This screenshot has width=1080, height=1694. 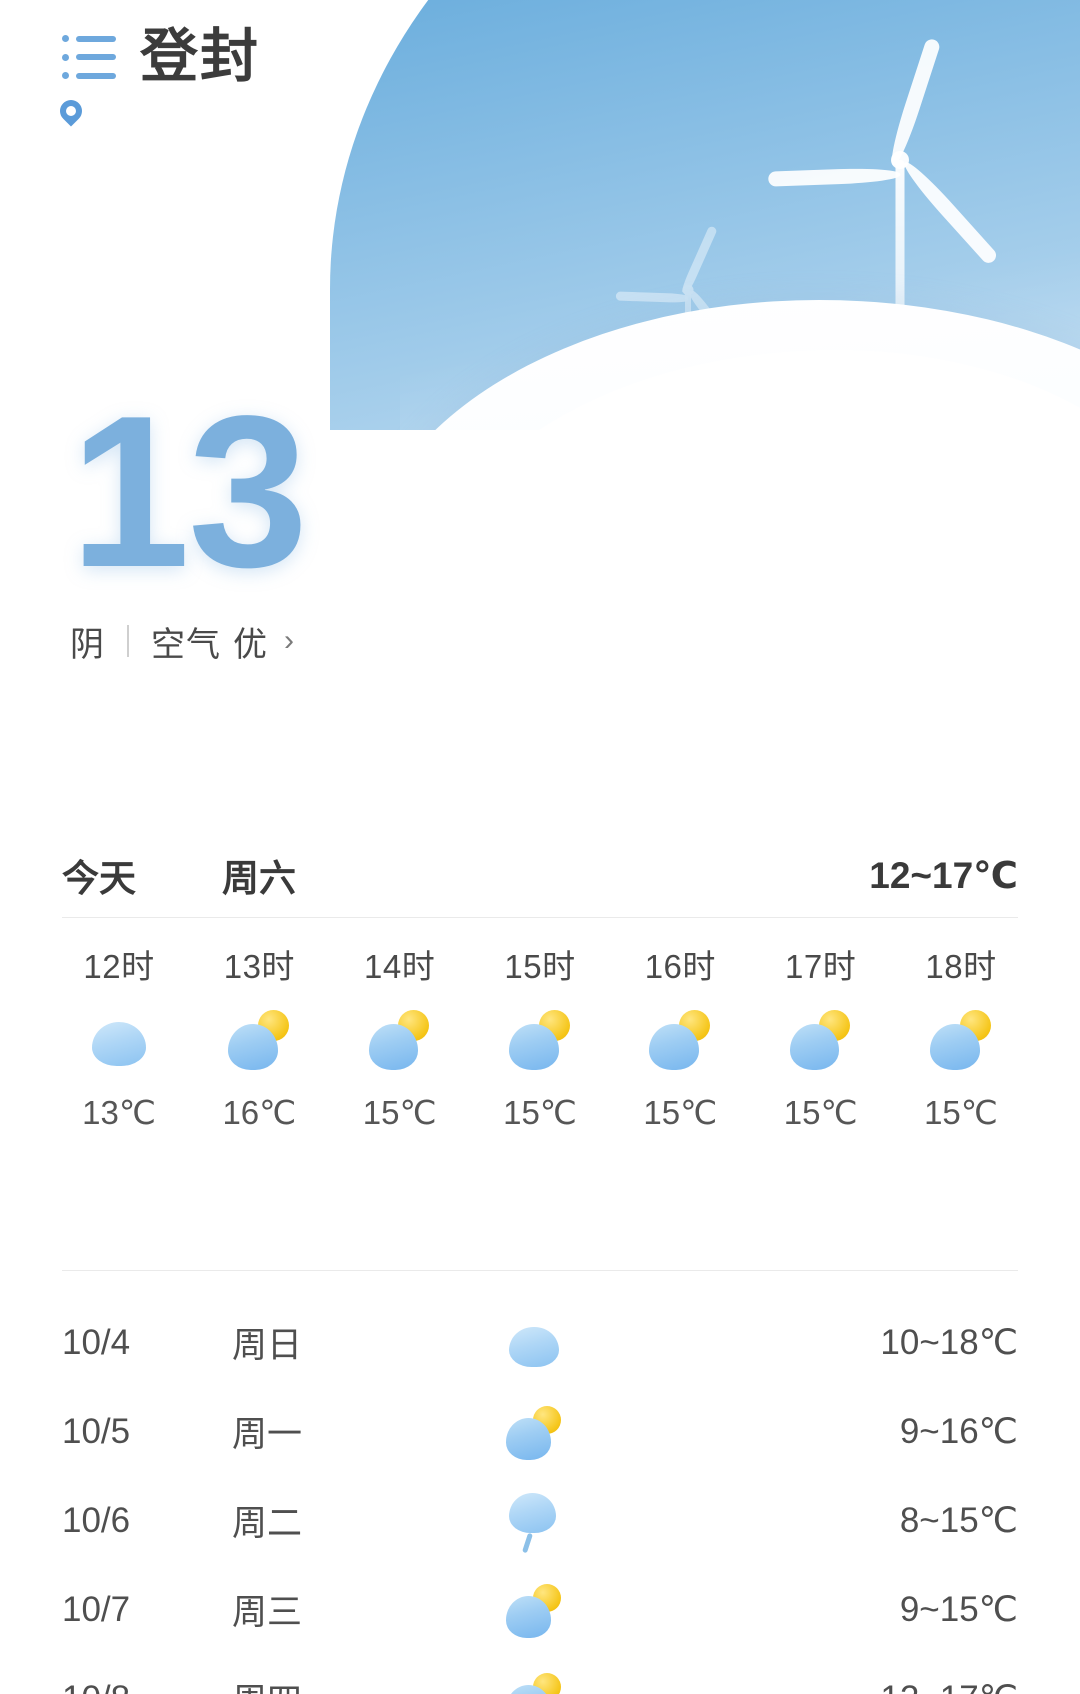 I want to click on hourly-item: 15时 15℃, so click(x=540, y=1036).